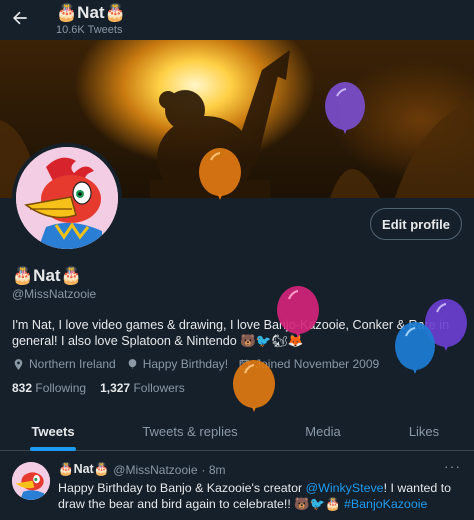 Image resolution: width=474 pixels, height=520 pixels. What do you see at coordinates (385, 504) in the screenshot?
I see `tweet-hashtag-link: #BanjoKazooie` at bounding box center [385, 504].